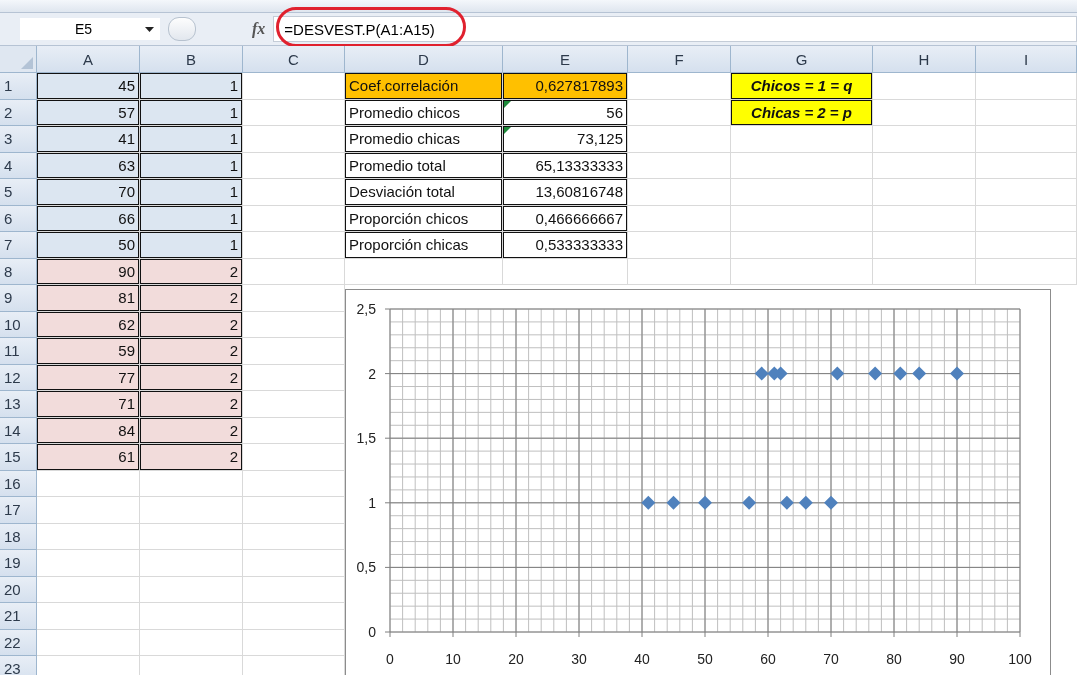 The width and height of the screenshot is (1077, 675). What do you see at coordinates (372, 502) in the screenshot?
I see `axis-label: 1` at bounding box center [372, 502].